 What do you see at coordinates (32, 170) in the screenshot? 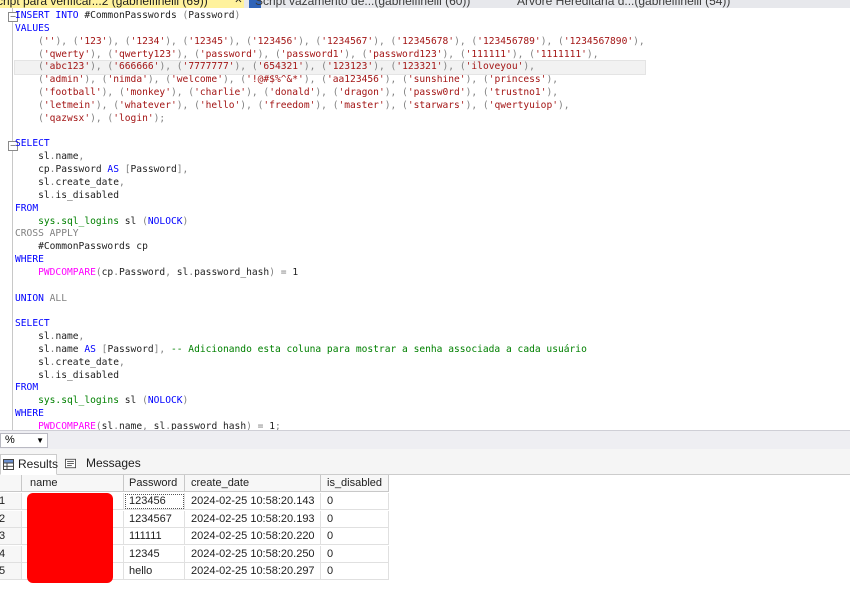
I see `code-token: cp` at bounding box center [32, 170].